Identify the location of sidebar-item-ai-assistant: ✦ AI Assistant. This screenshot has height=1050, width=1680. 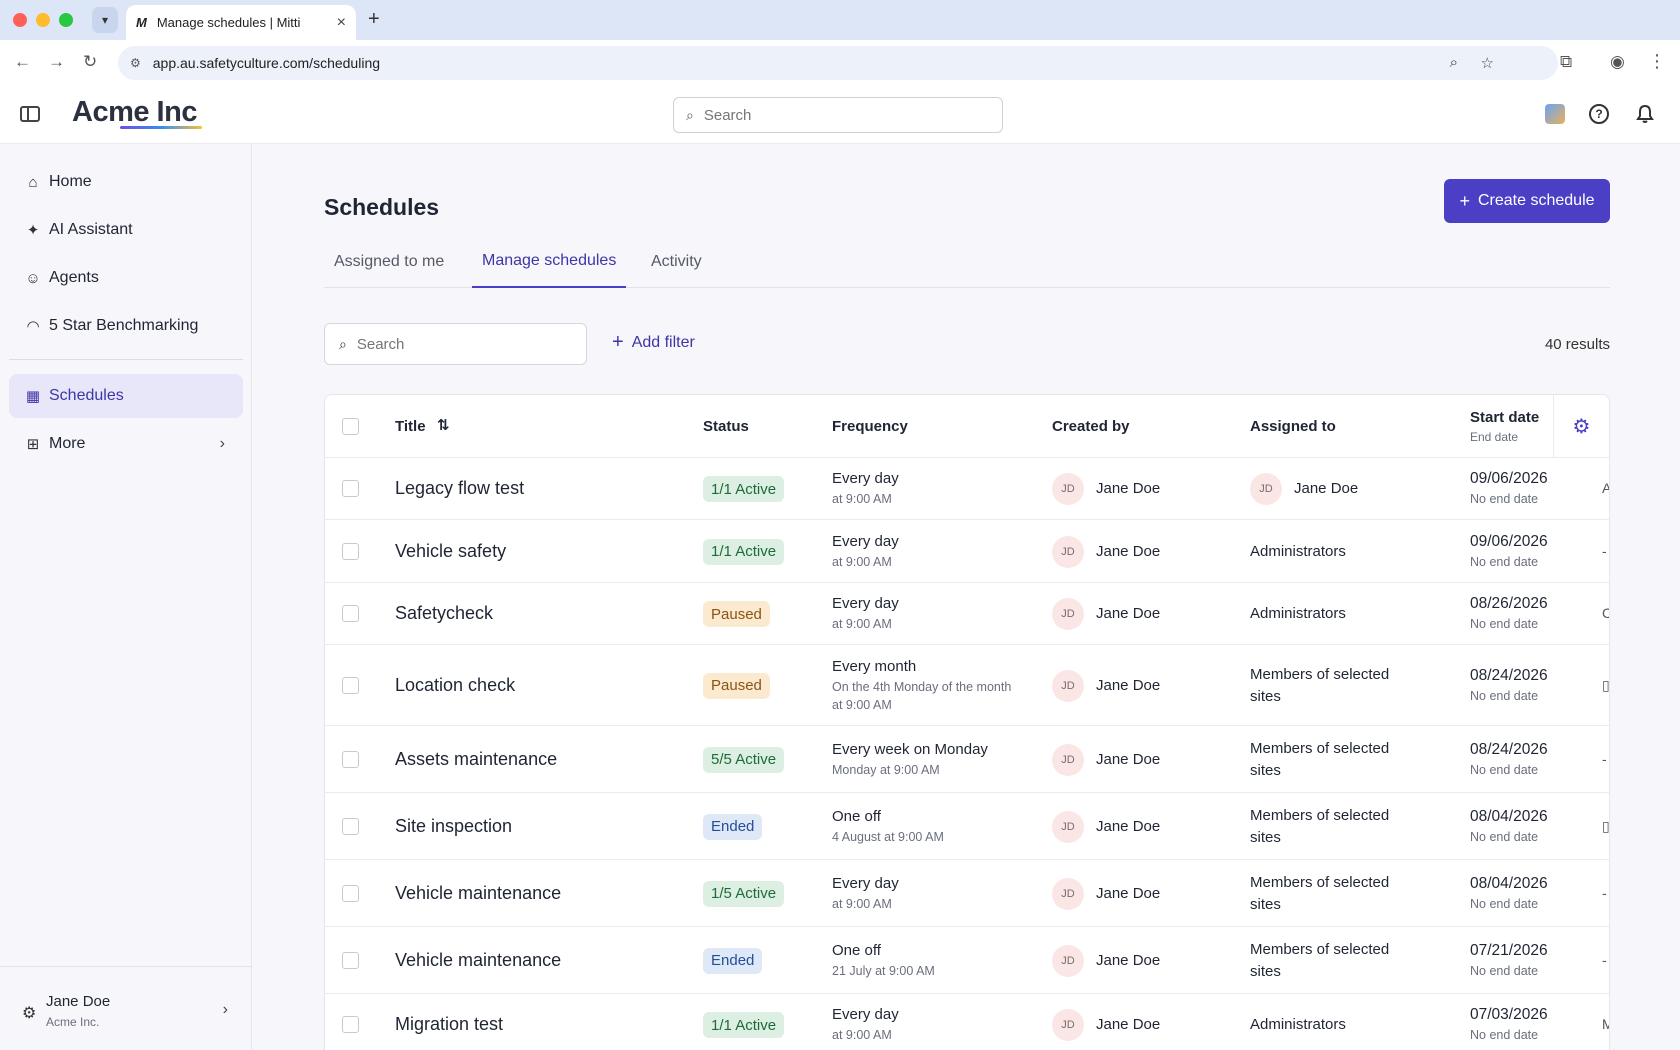
(126, 230).